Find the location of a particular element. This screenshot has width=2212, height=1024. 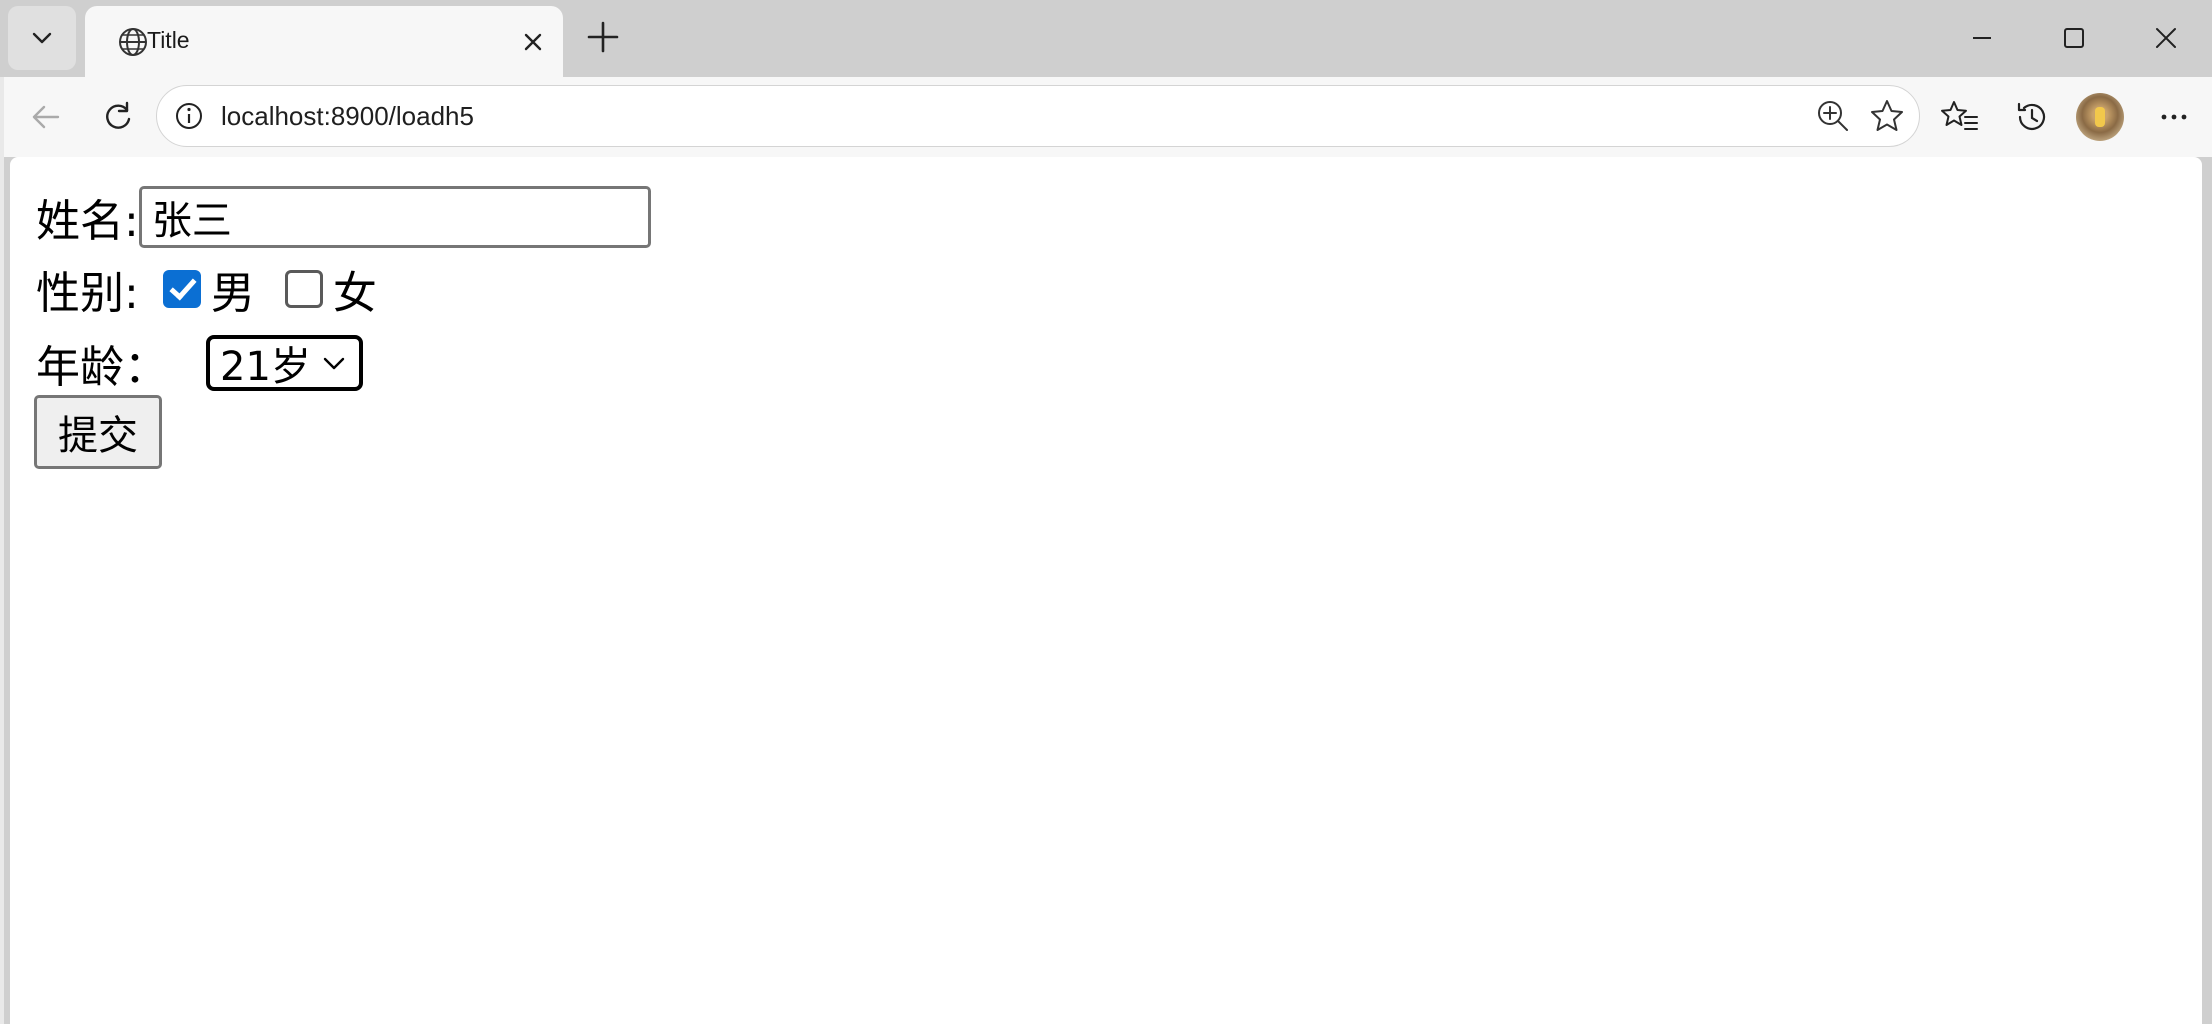

name-label: 姓名: is located at coordinates (87, 221).